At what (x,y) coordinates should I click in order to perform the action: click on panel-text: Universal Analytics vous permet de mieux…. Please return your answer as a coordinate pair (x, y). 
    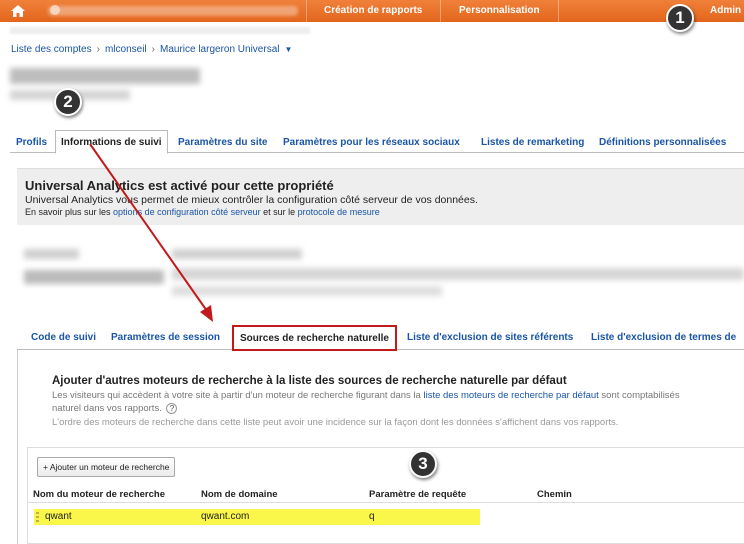
    Looking at the image, I should click on (251, 200).